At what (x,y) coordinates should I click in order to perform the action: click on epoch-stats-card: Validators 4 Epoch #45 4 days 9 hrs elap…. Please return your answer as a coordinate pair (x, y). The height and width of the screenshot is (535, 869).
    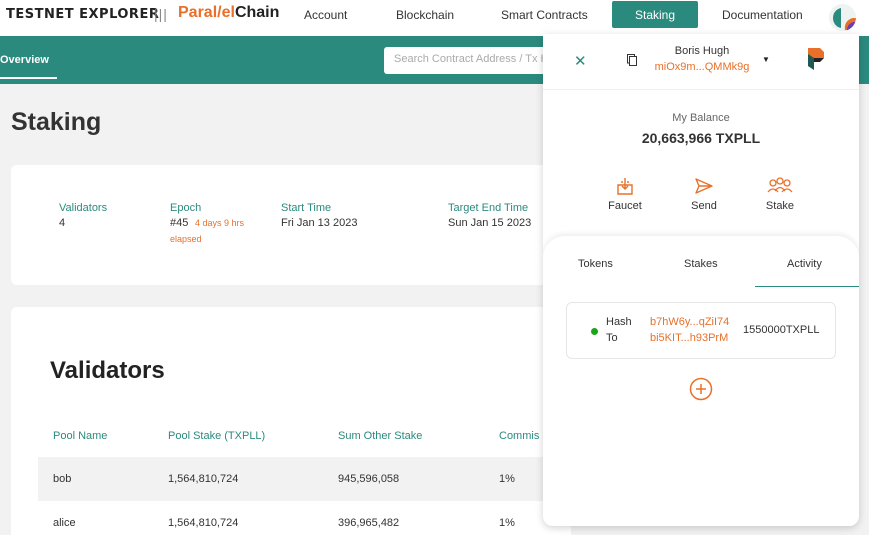
    Looking at the image, I should click on (291, 225).